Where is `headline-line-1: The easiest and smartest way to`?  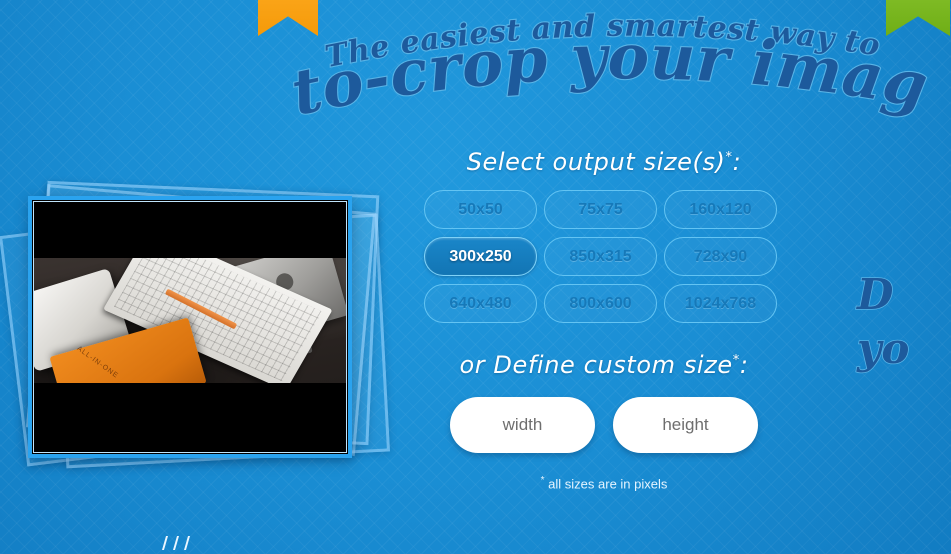
headline-line-1: The easiest and smartest way to is located at coordinates (602, 42).